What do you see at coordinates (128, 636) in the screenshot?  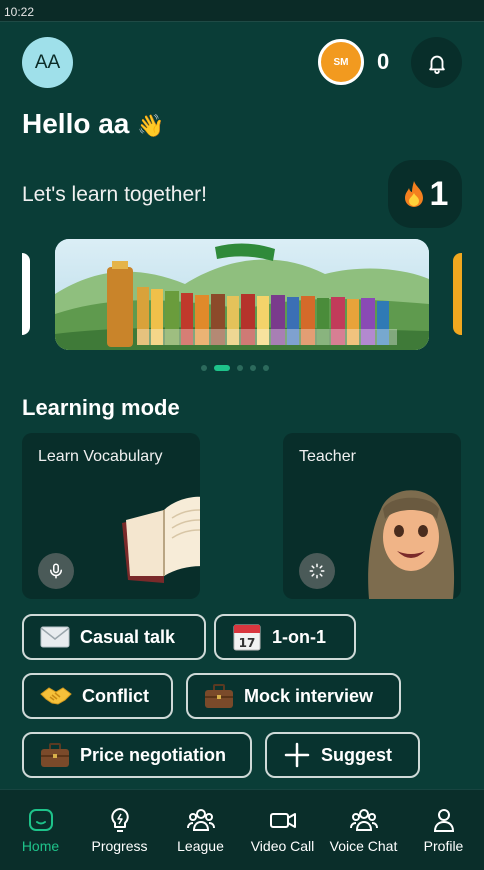 I see `casual-talk-label: Casual talk` at bounding box center [128, 636].